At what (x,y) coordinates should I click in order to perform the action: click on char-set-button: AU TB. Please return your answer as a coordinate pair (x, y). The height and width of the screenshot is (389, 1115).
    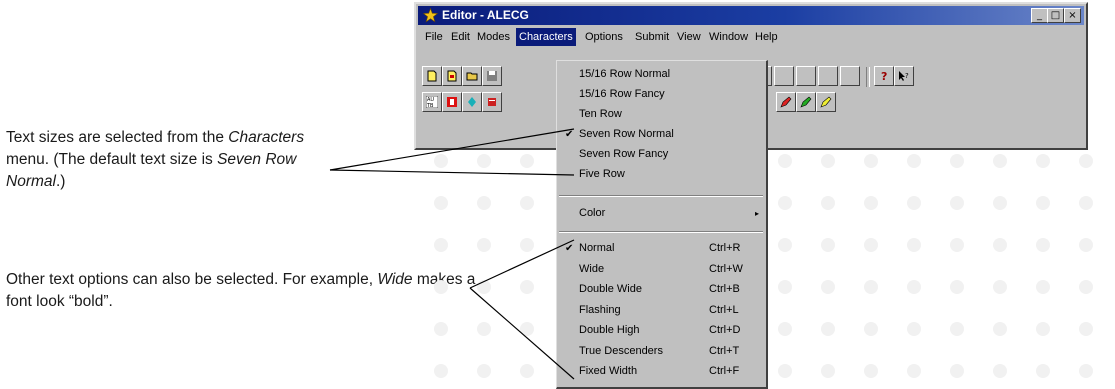
    Looking at the image, I should click on (432, 102).